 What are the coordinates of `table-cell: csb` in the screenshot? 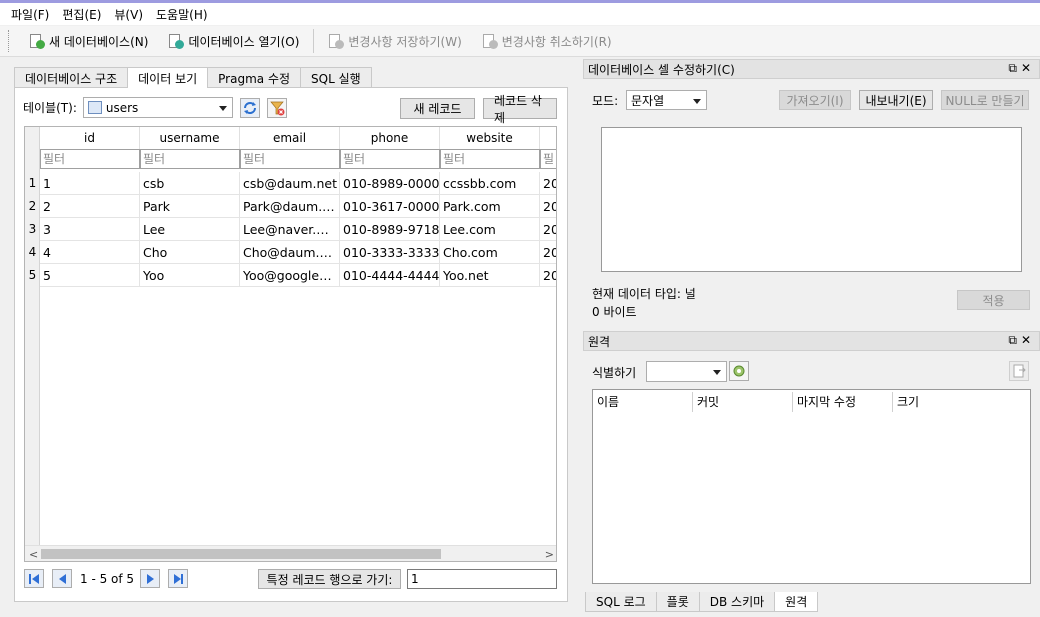 It's located at (190, 183).